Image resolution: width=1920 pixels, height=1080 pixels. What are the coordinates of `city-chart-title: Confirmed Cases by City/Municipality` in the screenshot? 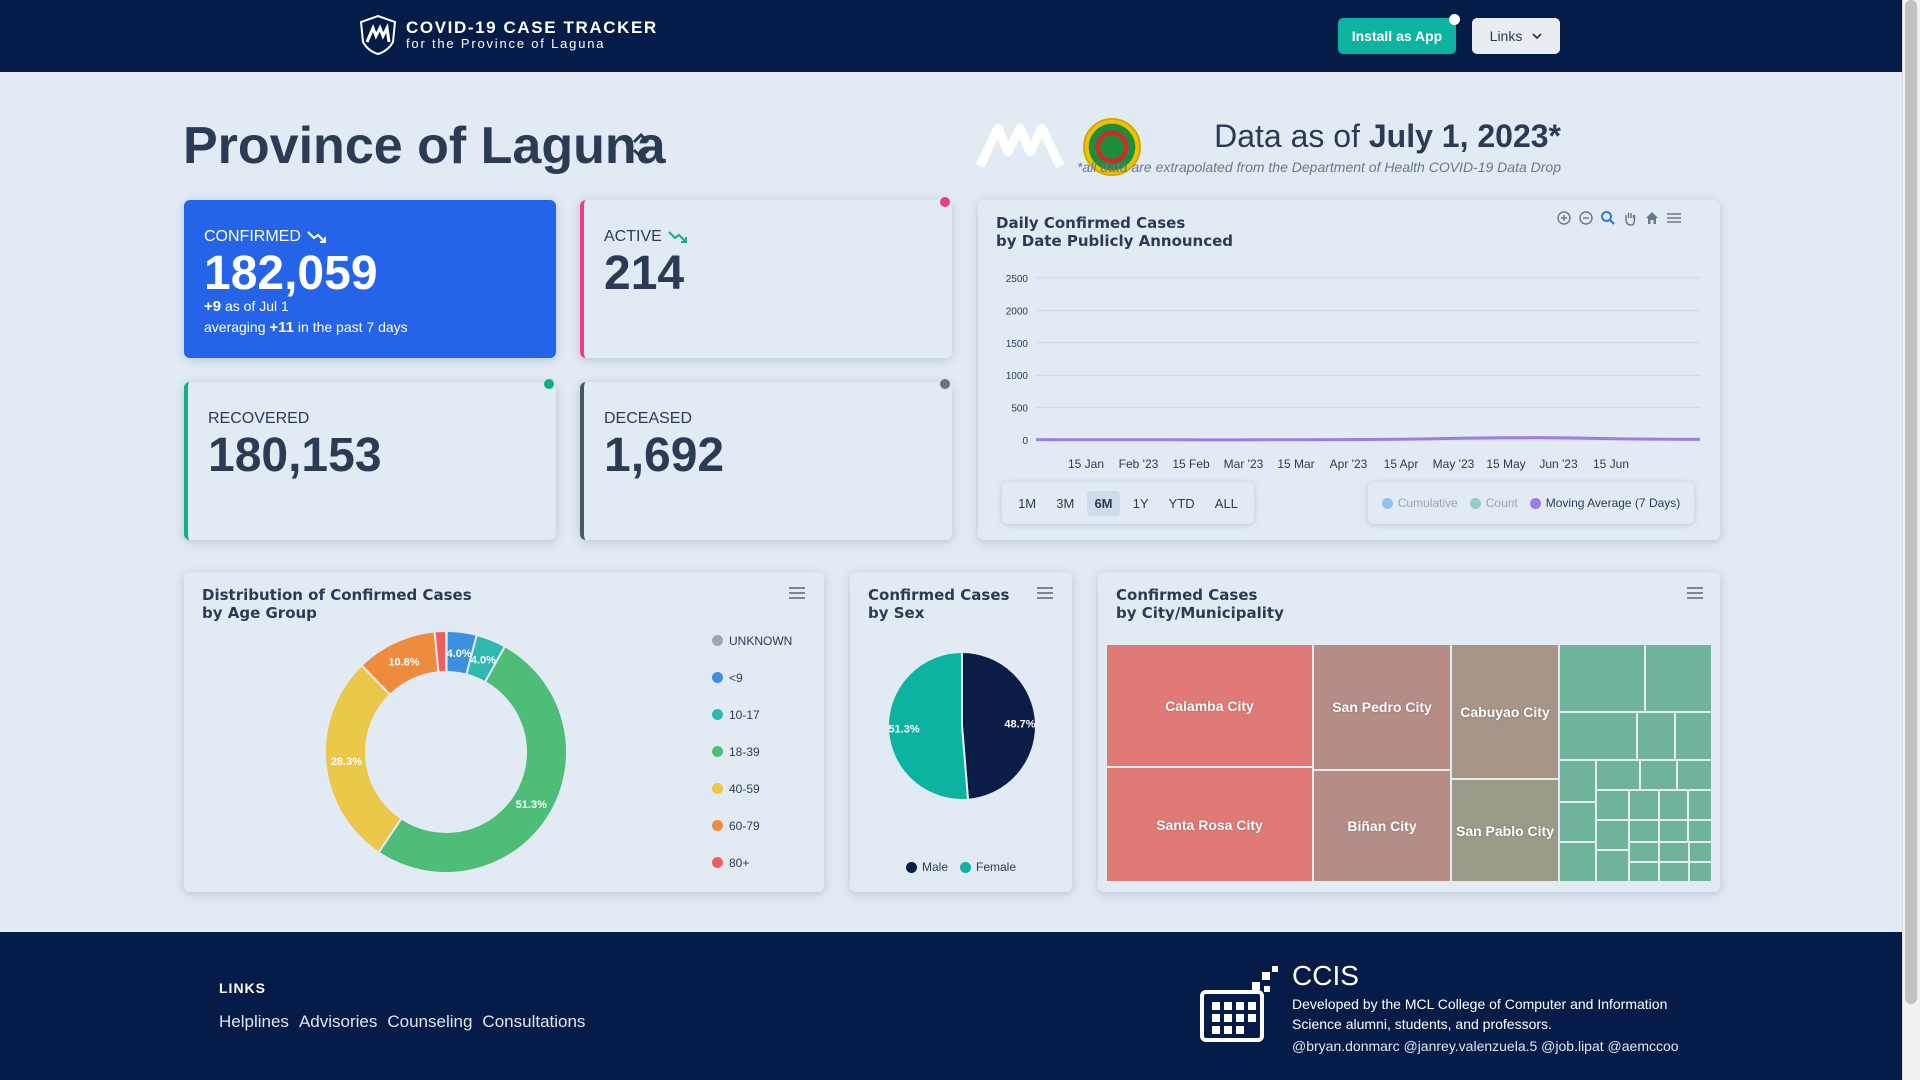 It's located at (1200, 604).